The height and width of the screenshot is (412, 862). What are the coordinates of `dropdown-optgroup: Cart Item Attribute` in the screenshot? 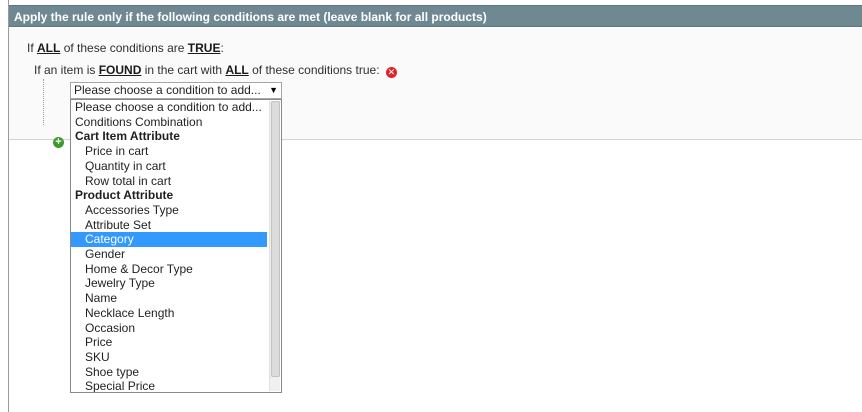 It's located at (127, 136).